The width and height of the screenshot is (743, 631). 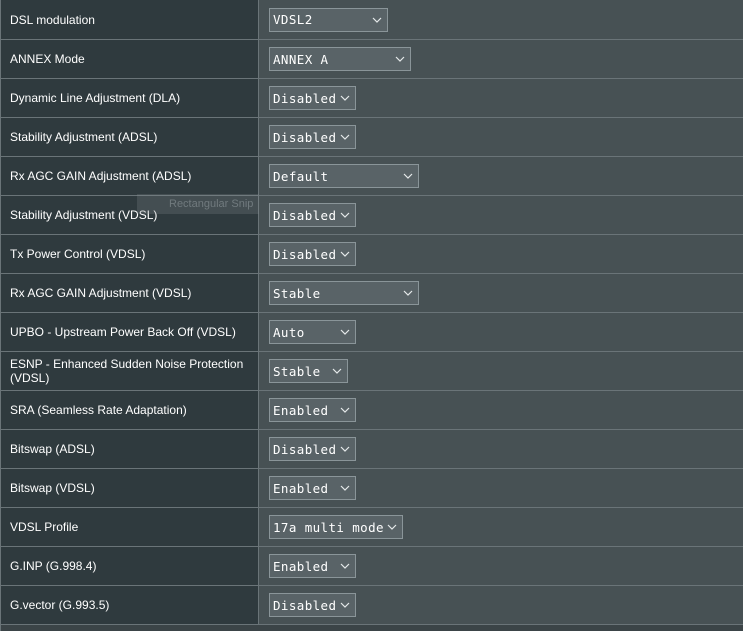 What do you see at coordinates (501, 19) in the screenshot?
I see `row-value-cell: VDSL2` at bounding box center [501, 19].